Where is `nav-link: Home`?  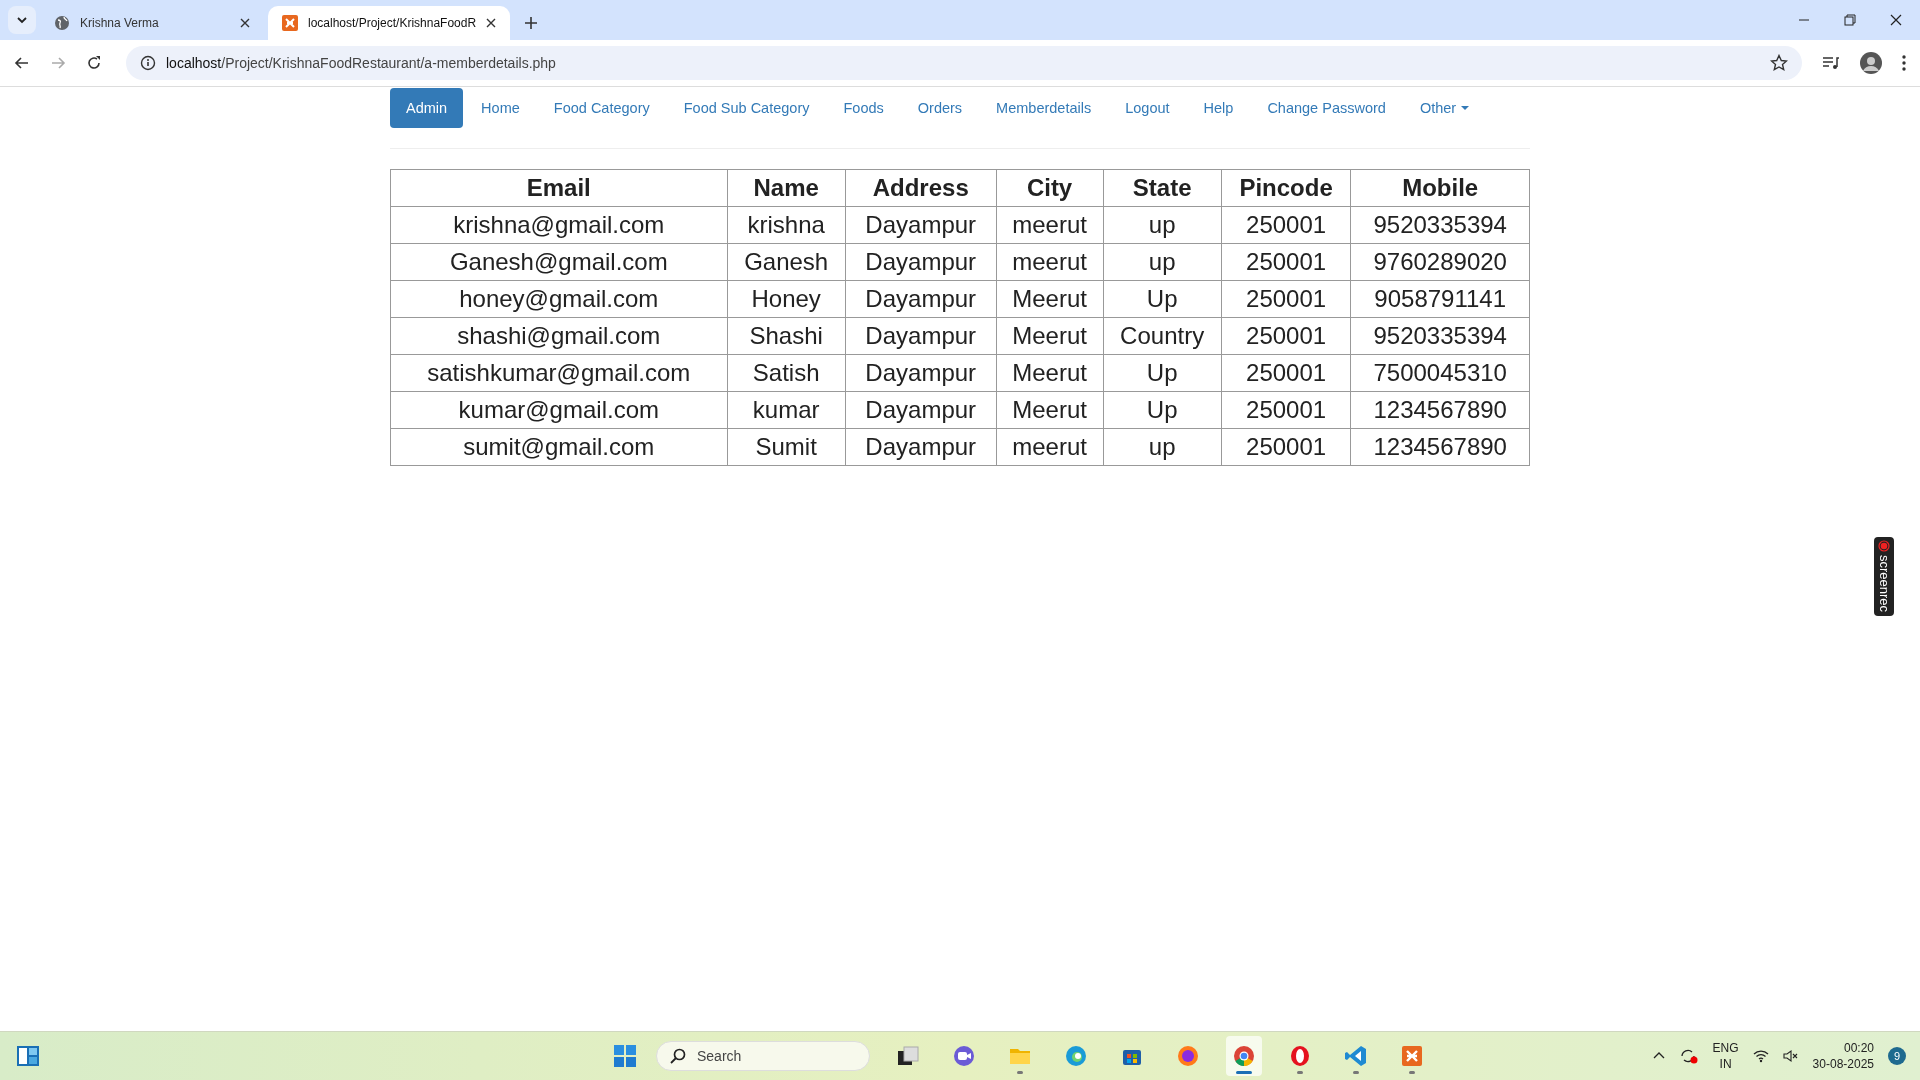 nav-link: Home is located at coordinates (500, 108).